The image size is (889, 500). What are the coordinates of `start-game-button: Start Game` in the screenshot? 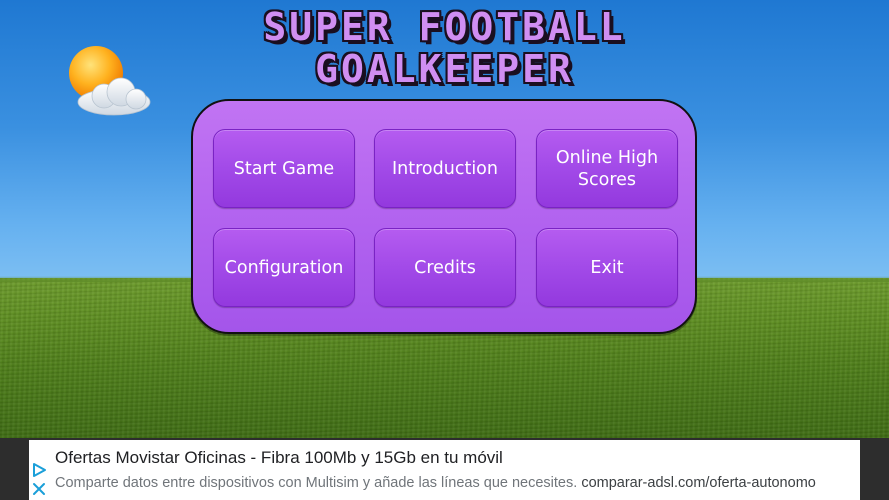 It's located at (284, 168).